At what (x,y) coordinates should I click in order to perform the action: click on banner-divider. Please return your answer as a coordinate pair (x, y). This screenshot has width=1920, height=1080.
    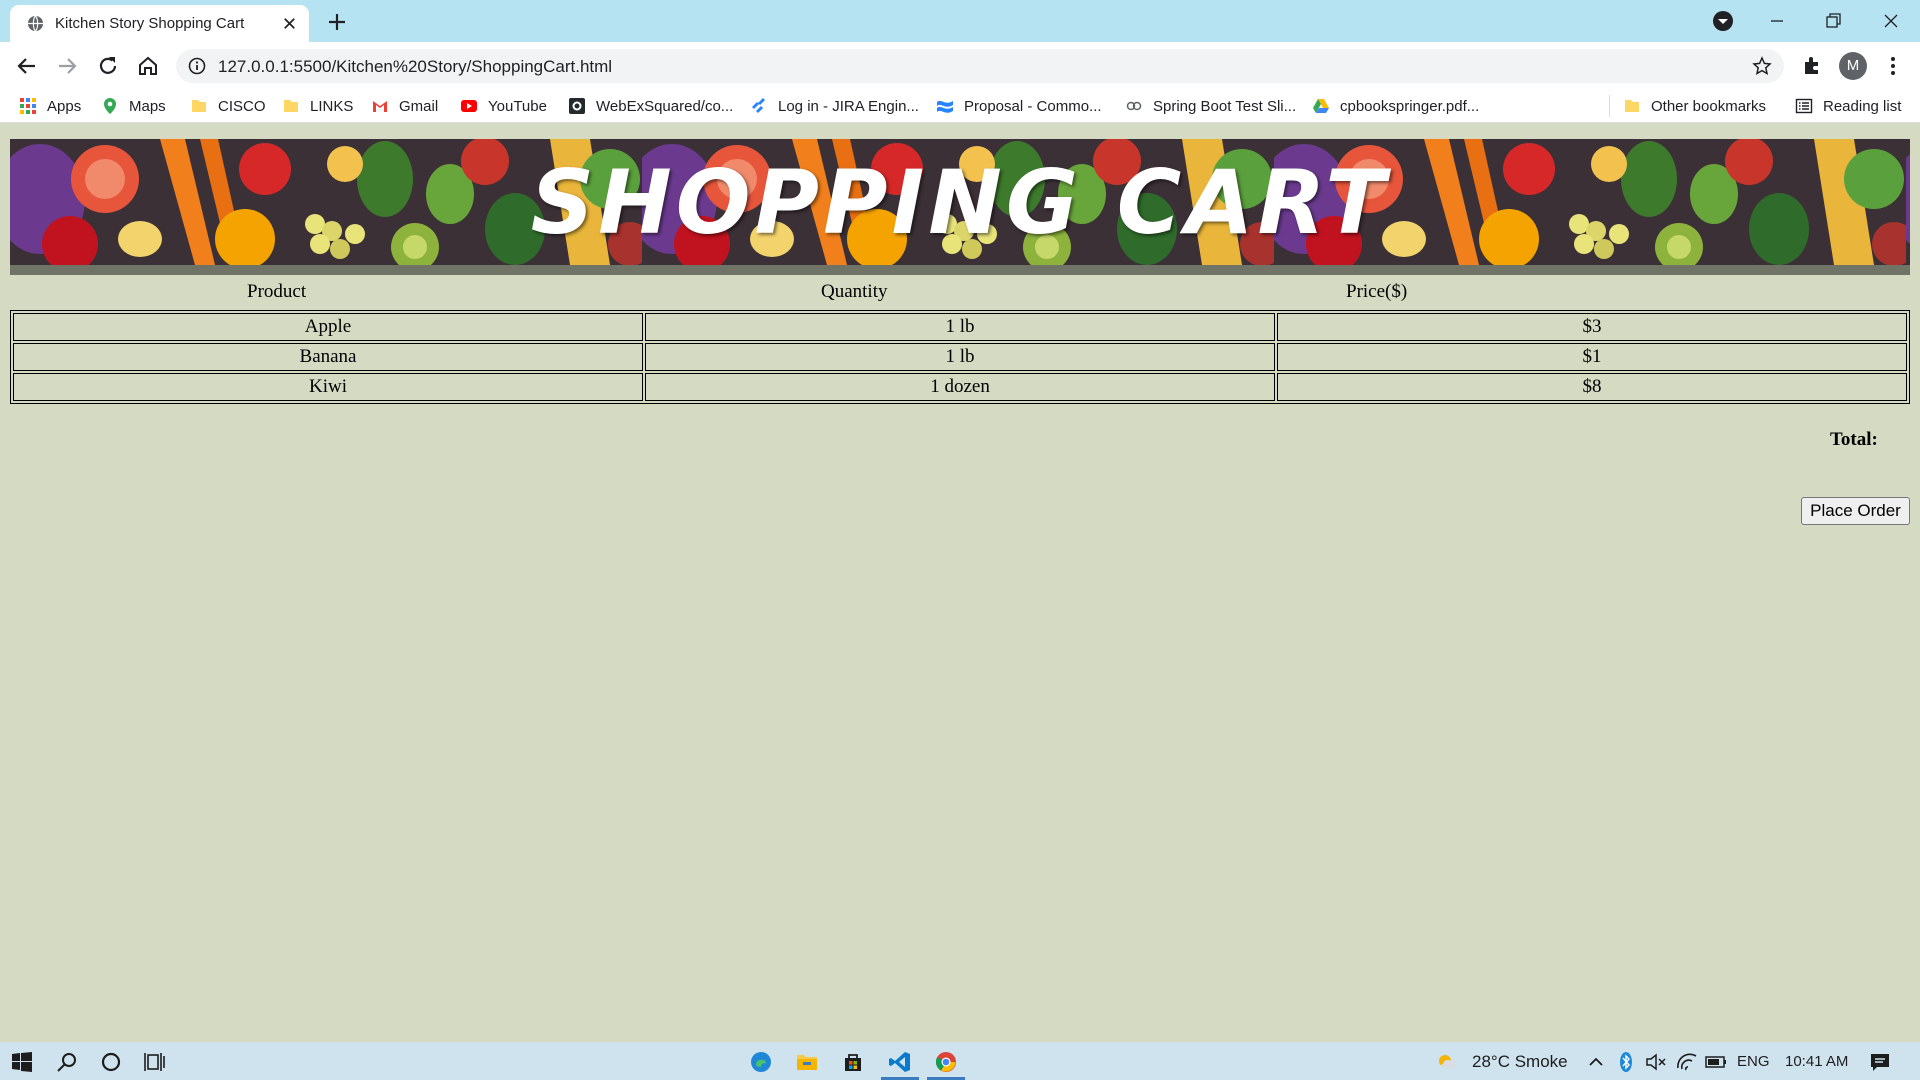
    Looking at the image, I should click on (960, 270).